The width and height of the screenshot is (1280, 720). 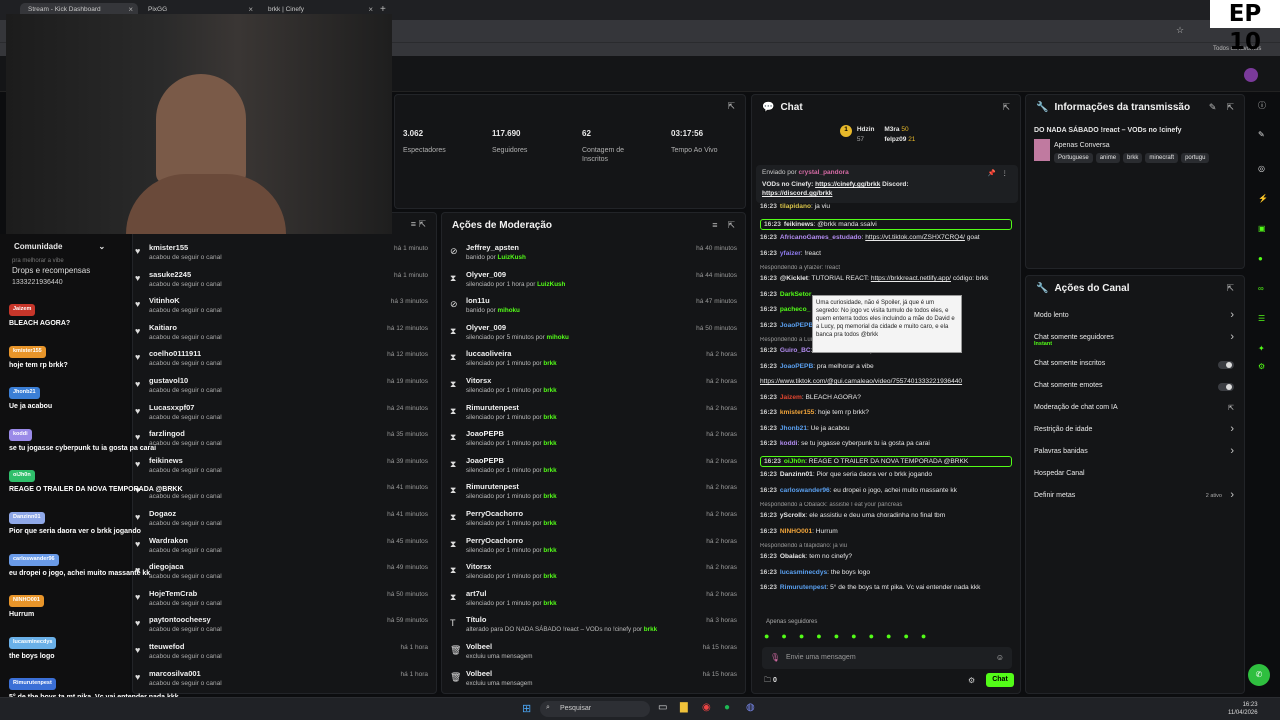 I want to click on chat-username: yfaizer, so click(x=790, y=253).